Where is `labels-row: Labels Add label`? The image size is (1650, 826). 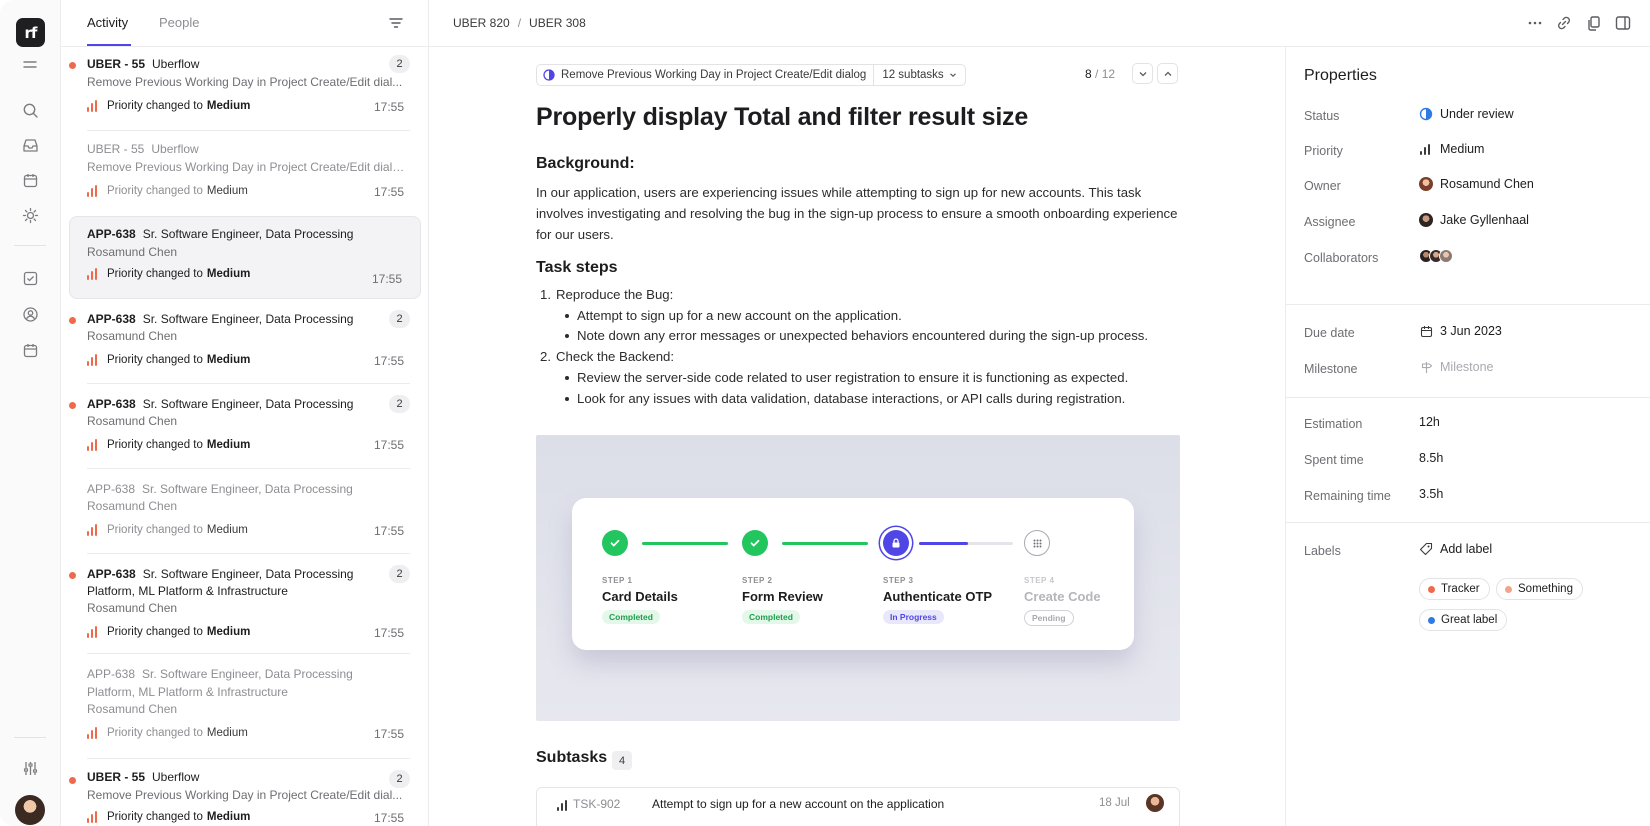 labels-row: Labels Add label is located at coordinates (1469, 552).